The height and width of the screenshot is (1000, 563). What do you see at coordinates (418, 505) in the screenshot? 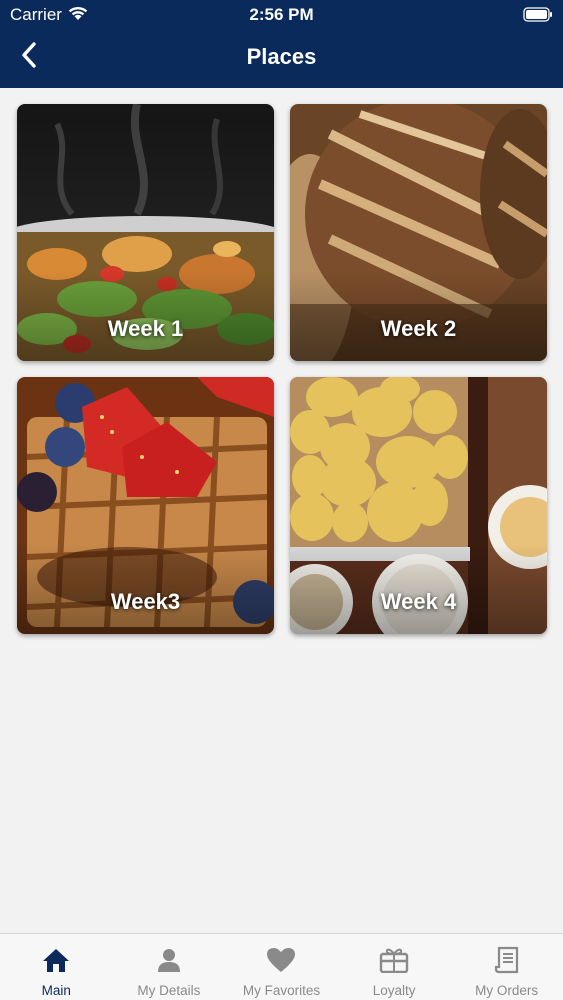
I see `place-card-week-4: Week 4` at bounding box center [418, 505].